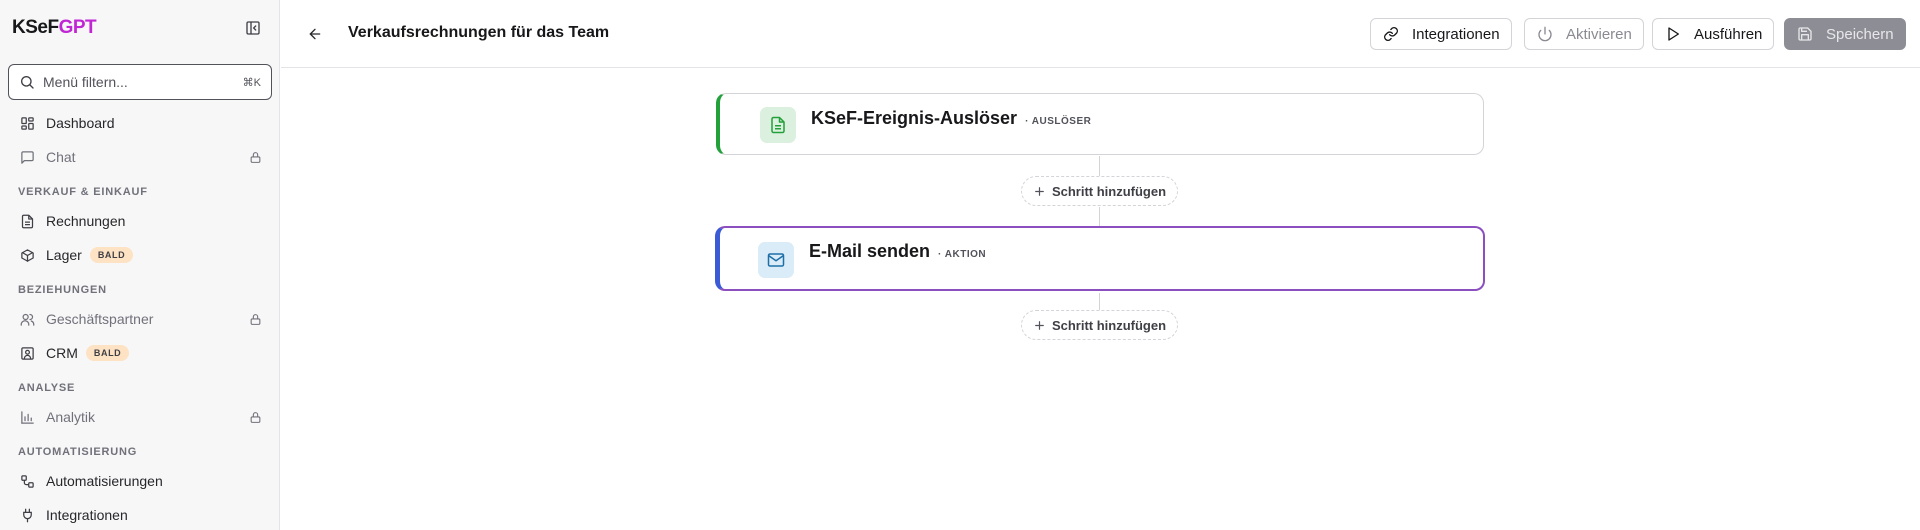  I want to click on sidebar-item-label: Automatisierungen, so click(104, 481).